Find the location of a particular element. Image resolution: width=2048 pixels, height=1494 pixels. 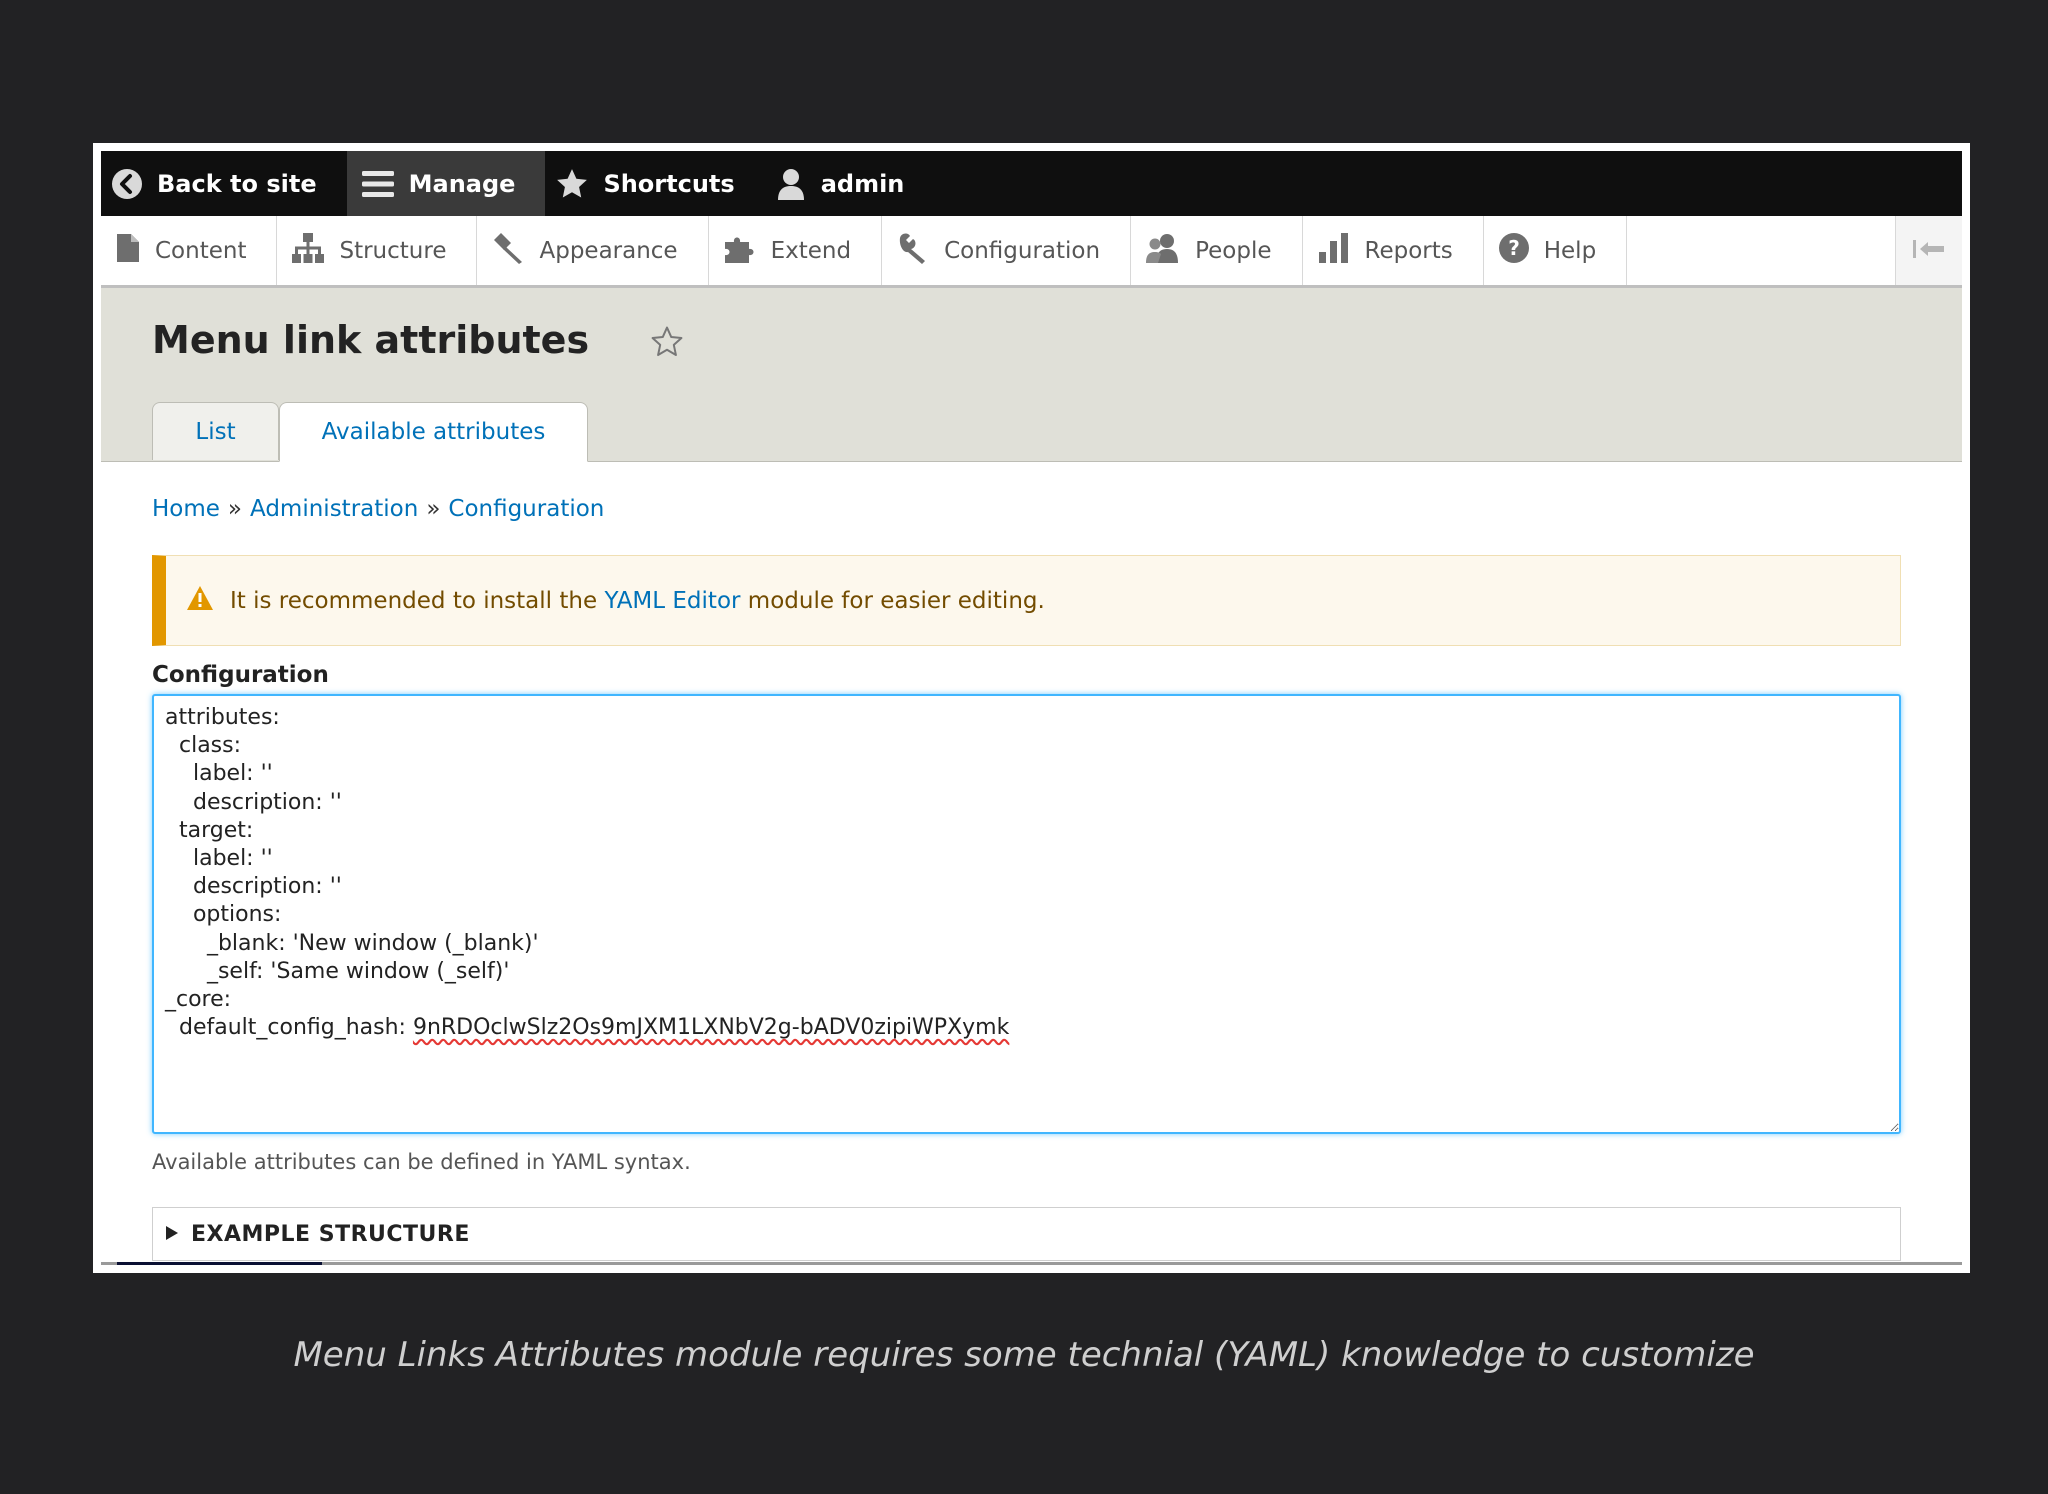

manage-label: Manage is located at coordinates (462, 183).